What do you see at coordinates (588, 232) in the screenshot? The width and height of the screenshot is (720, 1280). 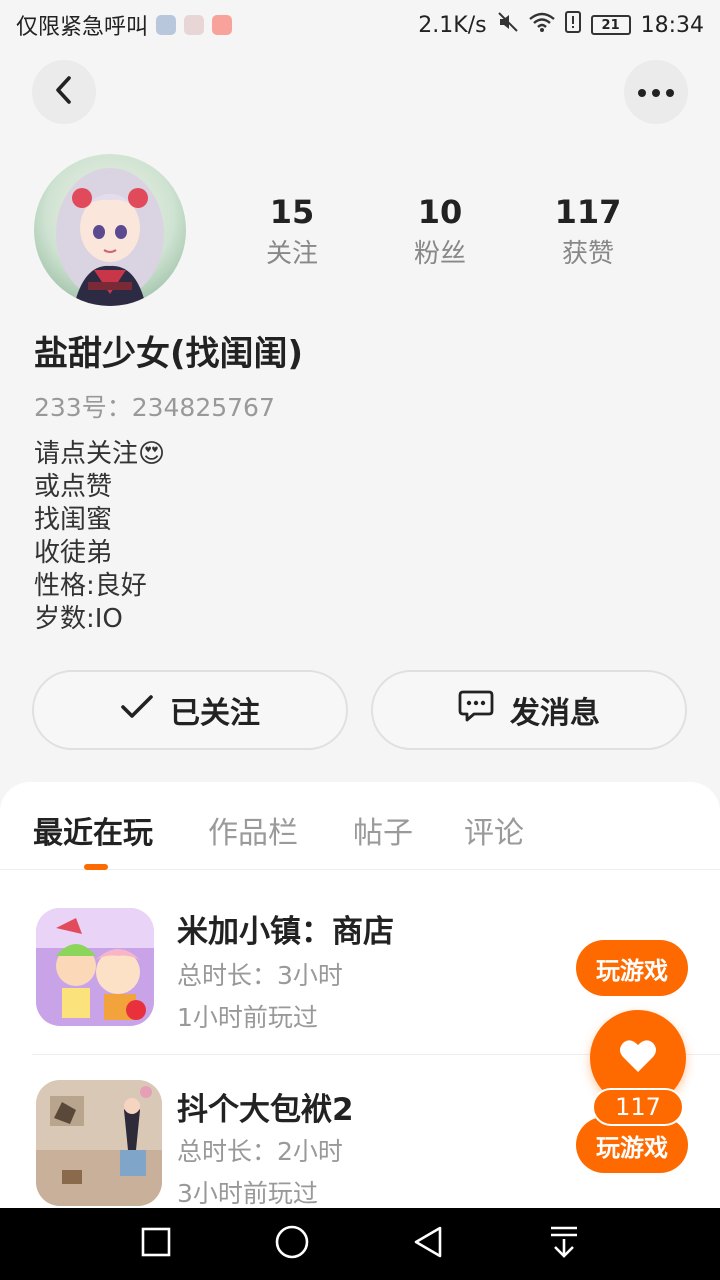 I see `stat-likes: 117 获赞` at bounding box center [588, 232].